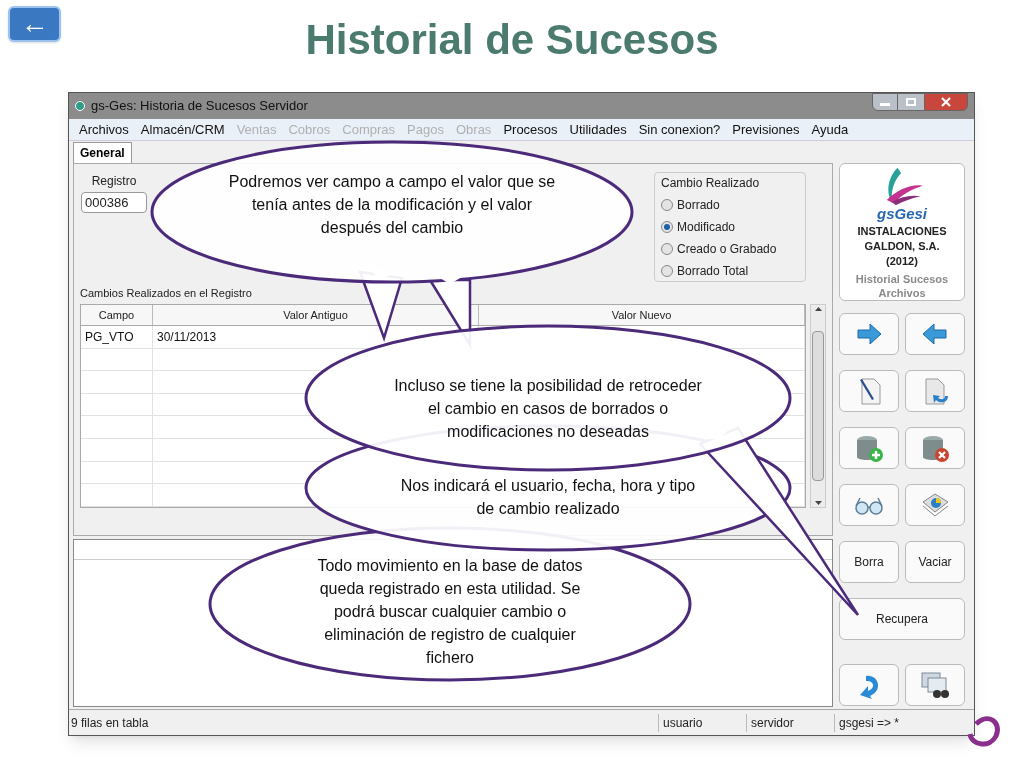  Describe the element at coordinates (117, 315) in the screenshot. I see `column-header: Campo` at that location.